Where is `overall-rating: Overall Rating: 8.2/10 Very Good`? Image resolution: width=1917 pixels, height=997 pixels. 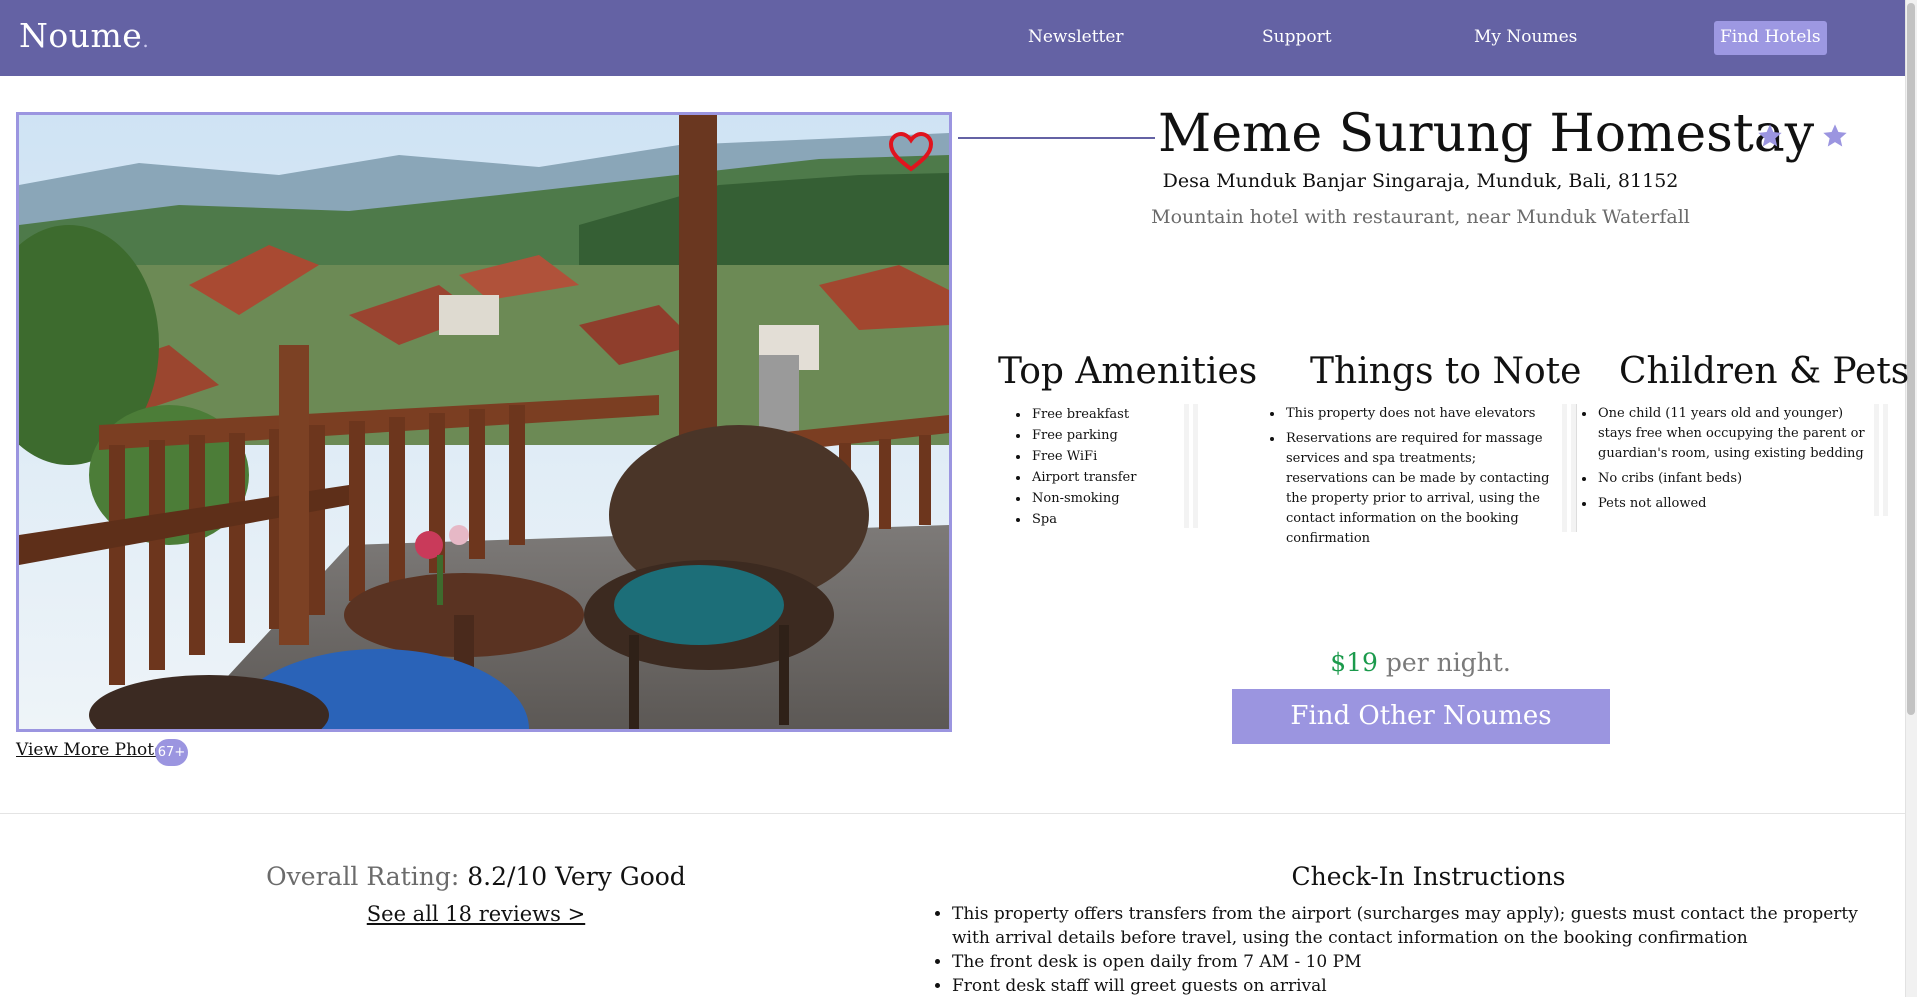
overall-rating: Overall Rating: 8.2/10 Very Good is located at coordinates (476, 876).